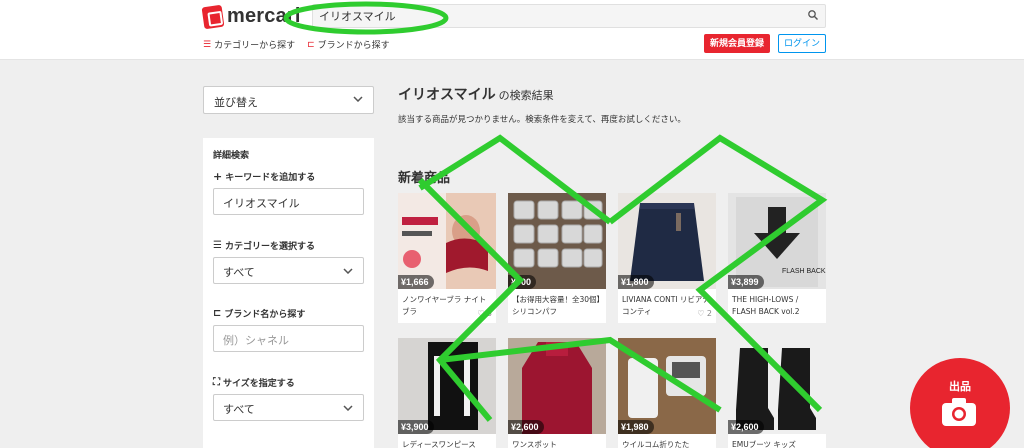 The height and width of the screenshot is (448, 1024). Describe the element at coordinates (709, 313) in the screenshot. I see `item-likes-count: 2` at that location.